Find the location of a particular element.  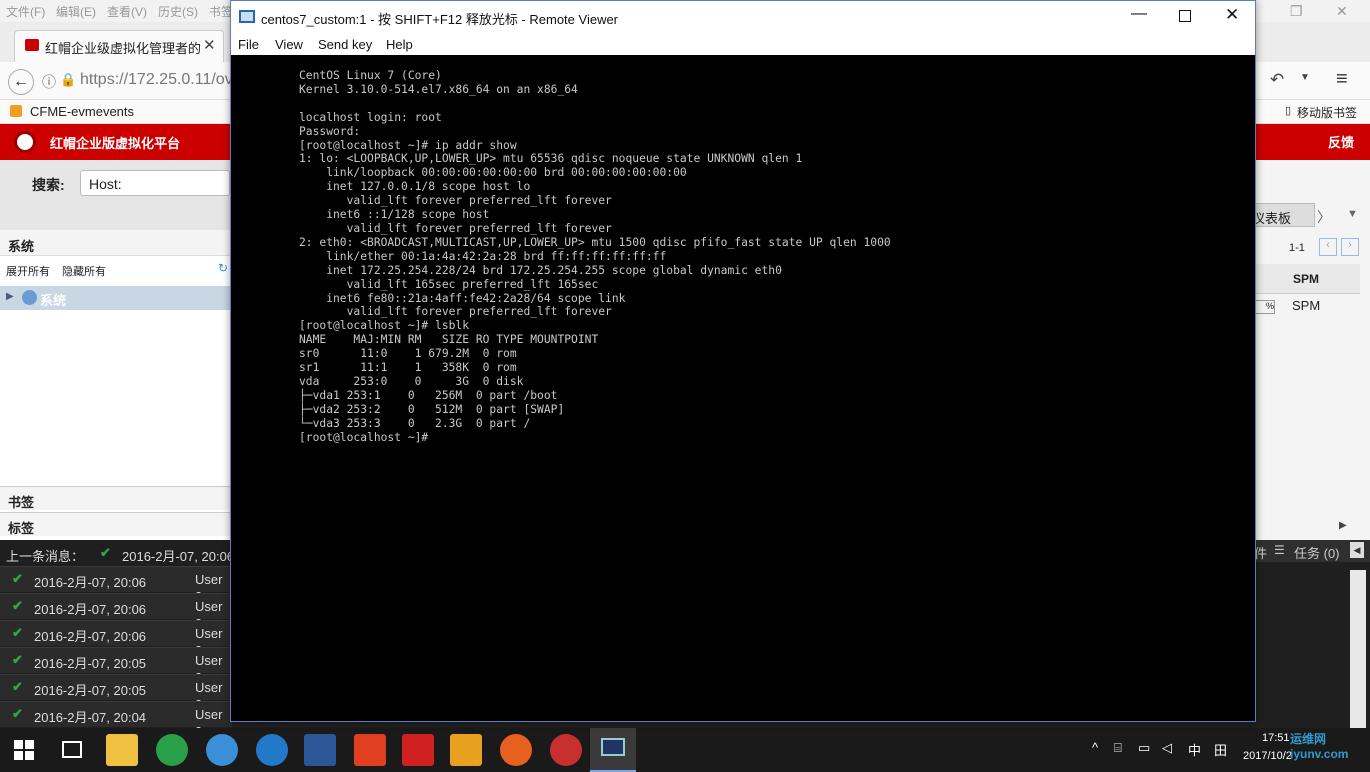

clock-time: 17:51 is located at coordinates (1276, 738).